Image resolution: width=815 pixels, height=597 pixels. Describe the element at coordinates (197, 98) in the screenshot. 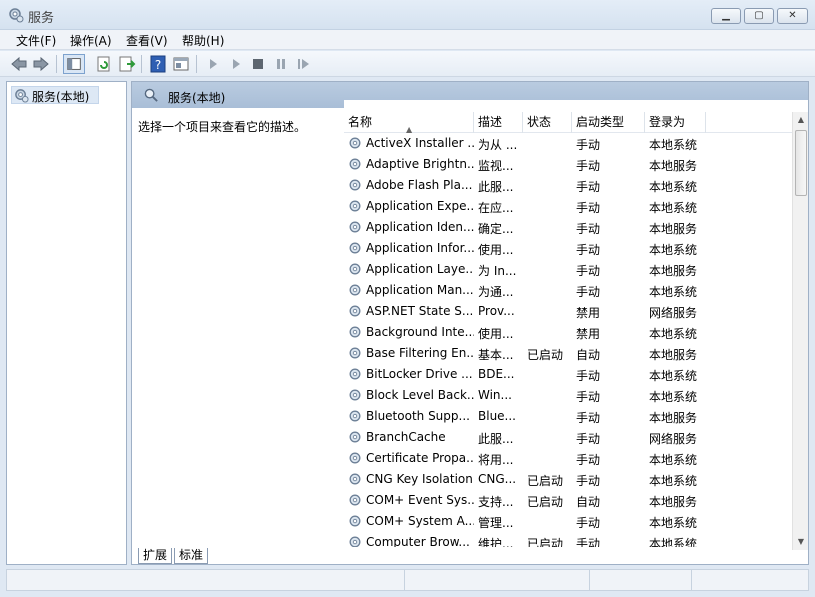

I see `details-header-title: 服务(本地)` at that location.